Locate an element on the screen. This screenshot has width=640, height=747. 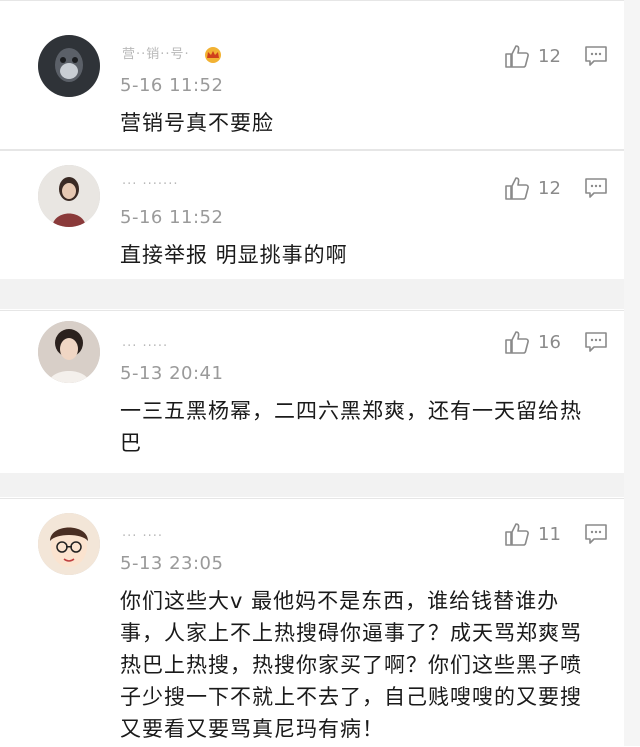
comment-text: 营销号真不要脸 is located at coordinates (197, 123).